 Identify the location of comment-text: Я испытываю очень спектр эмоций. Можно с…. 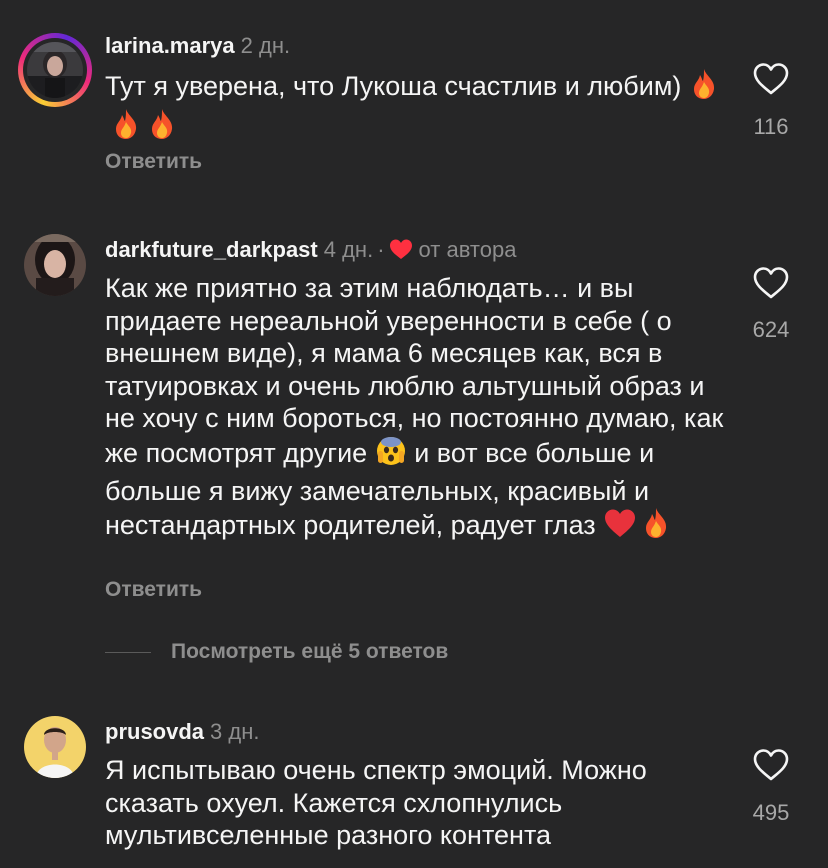
(376, 803).